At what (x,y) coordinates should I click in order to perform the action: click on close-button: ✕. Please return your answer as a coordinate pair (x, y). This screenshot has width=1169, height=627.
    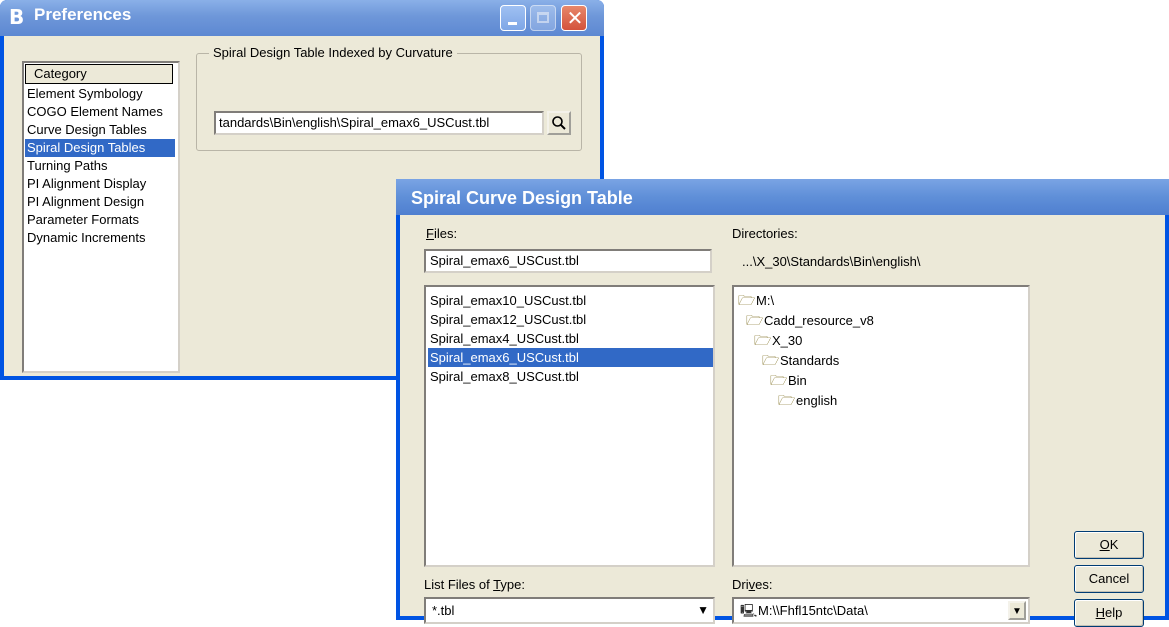
    Looking at the image, I should click on (574, 18).